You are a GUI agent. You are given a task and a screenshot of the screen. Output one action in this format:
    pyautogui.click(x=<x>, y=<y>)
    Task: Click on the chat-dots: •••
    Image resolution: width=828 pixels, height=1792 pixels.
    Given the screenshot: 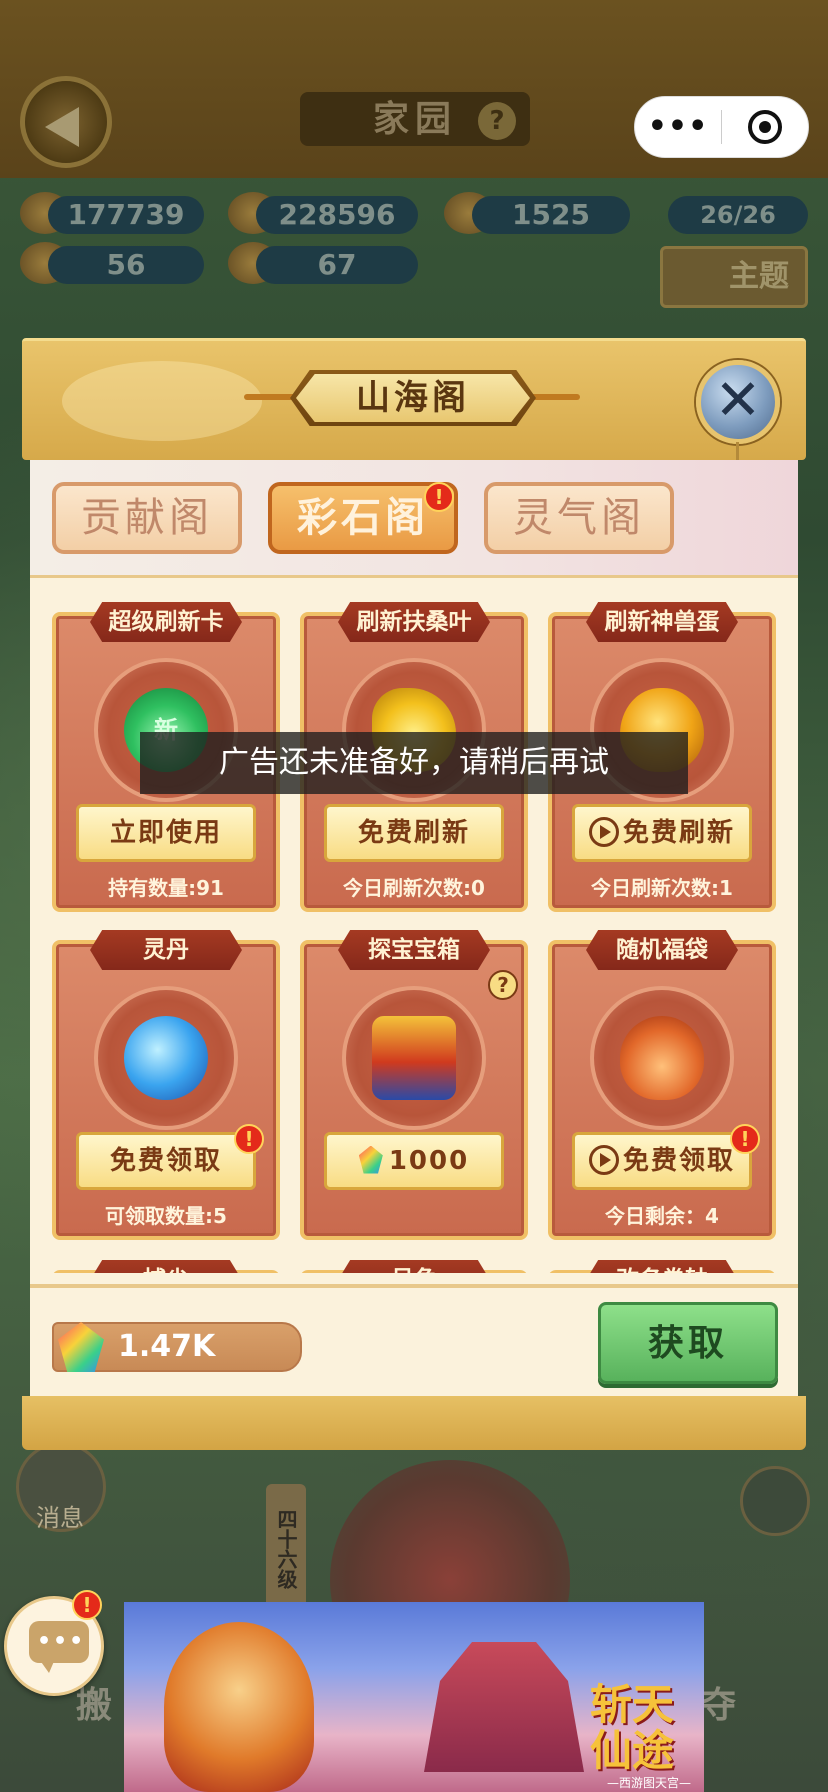 What is the action you would take?
    pyautogui.click(x=61, y=1641)
    